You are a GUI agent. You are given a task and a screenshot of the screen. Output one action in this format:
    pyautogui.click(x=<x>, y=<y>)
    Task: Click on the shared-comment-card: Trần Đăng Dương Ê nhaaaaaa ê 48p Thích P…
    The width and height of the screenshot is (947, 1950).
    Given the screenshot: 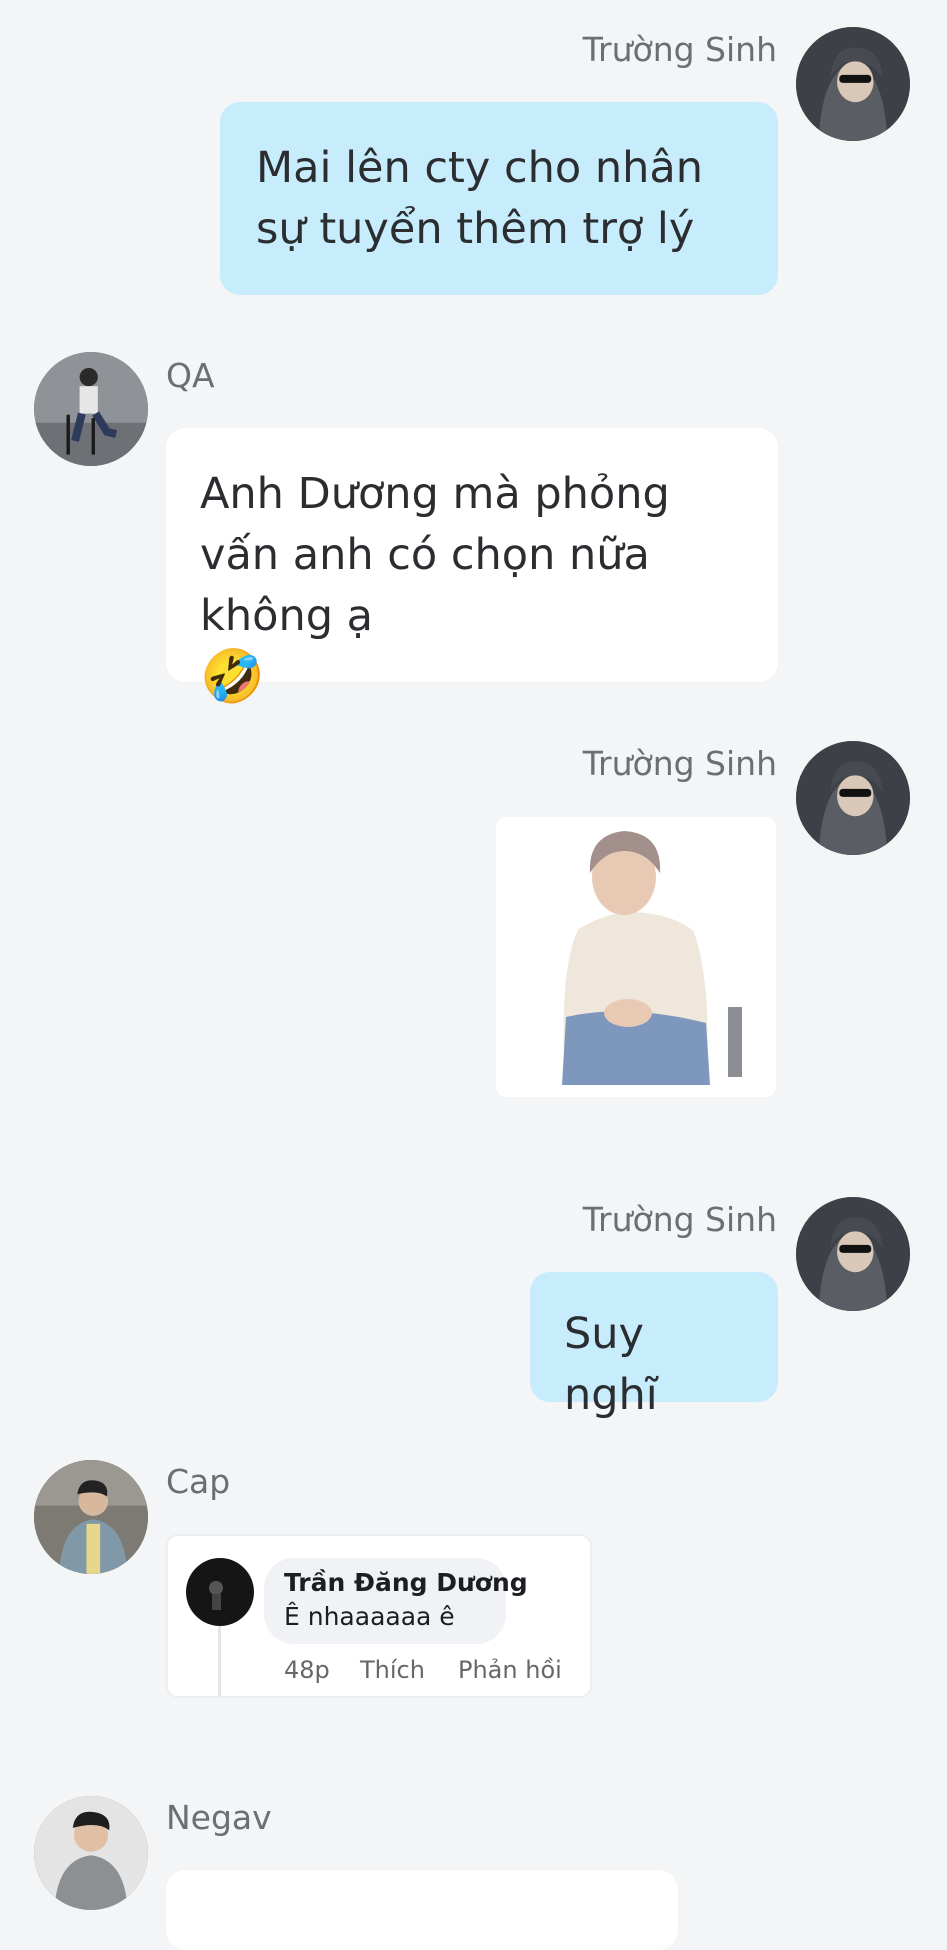 What is the action you would take?
    pyautogui.click(x=379, y=1616)
    